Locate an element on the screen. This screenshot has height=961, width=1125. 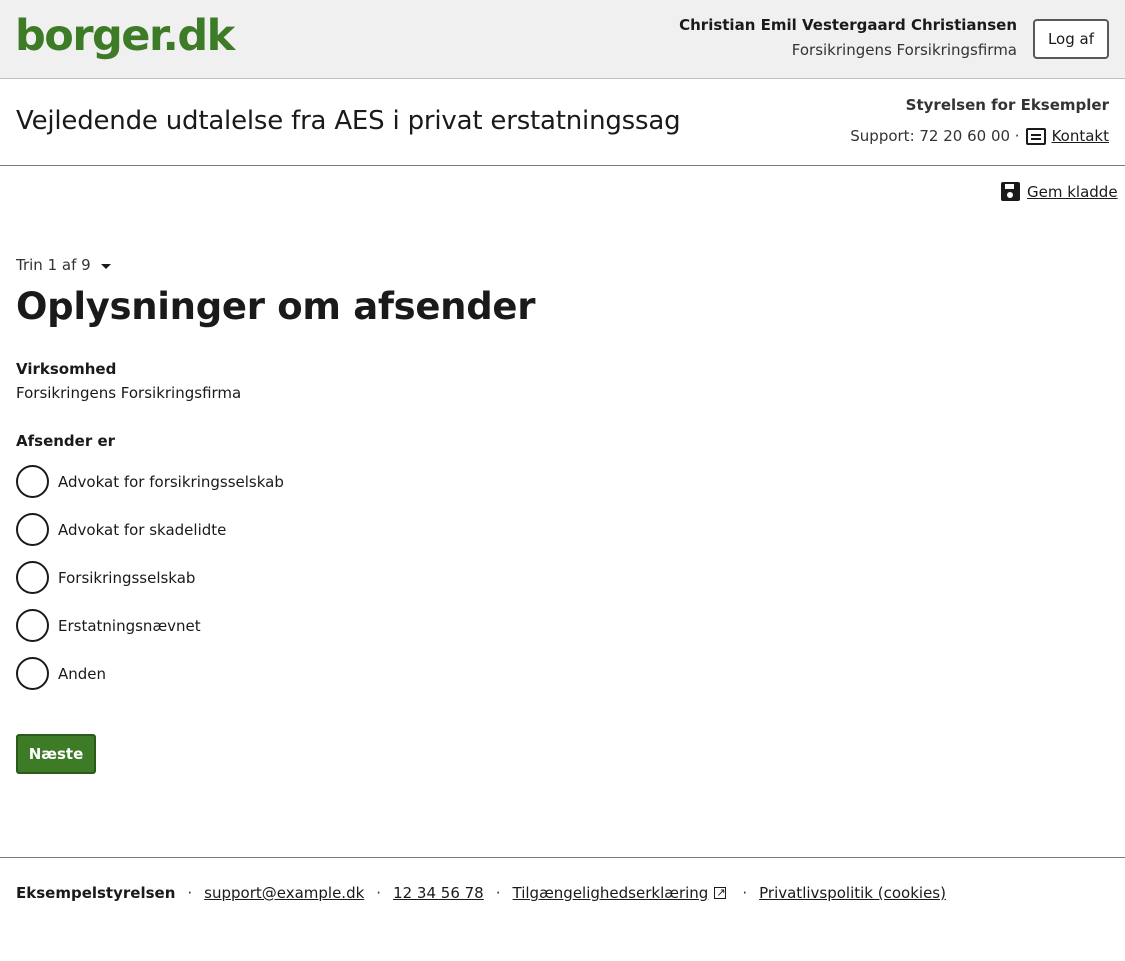
radio-label: Advokat for forsikringsselskab is located at coordinates (171, 482).